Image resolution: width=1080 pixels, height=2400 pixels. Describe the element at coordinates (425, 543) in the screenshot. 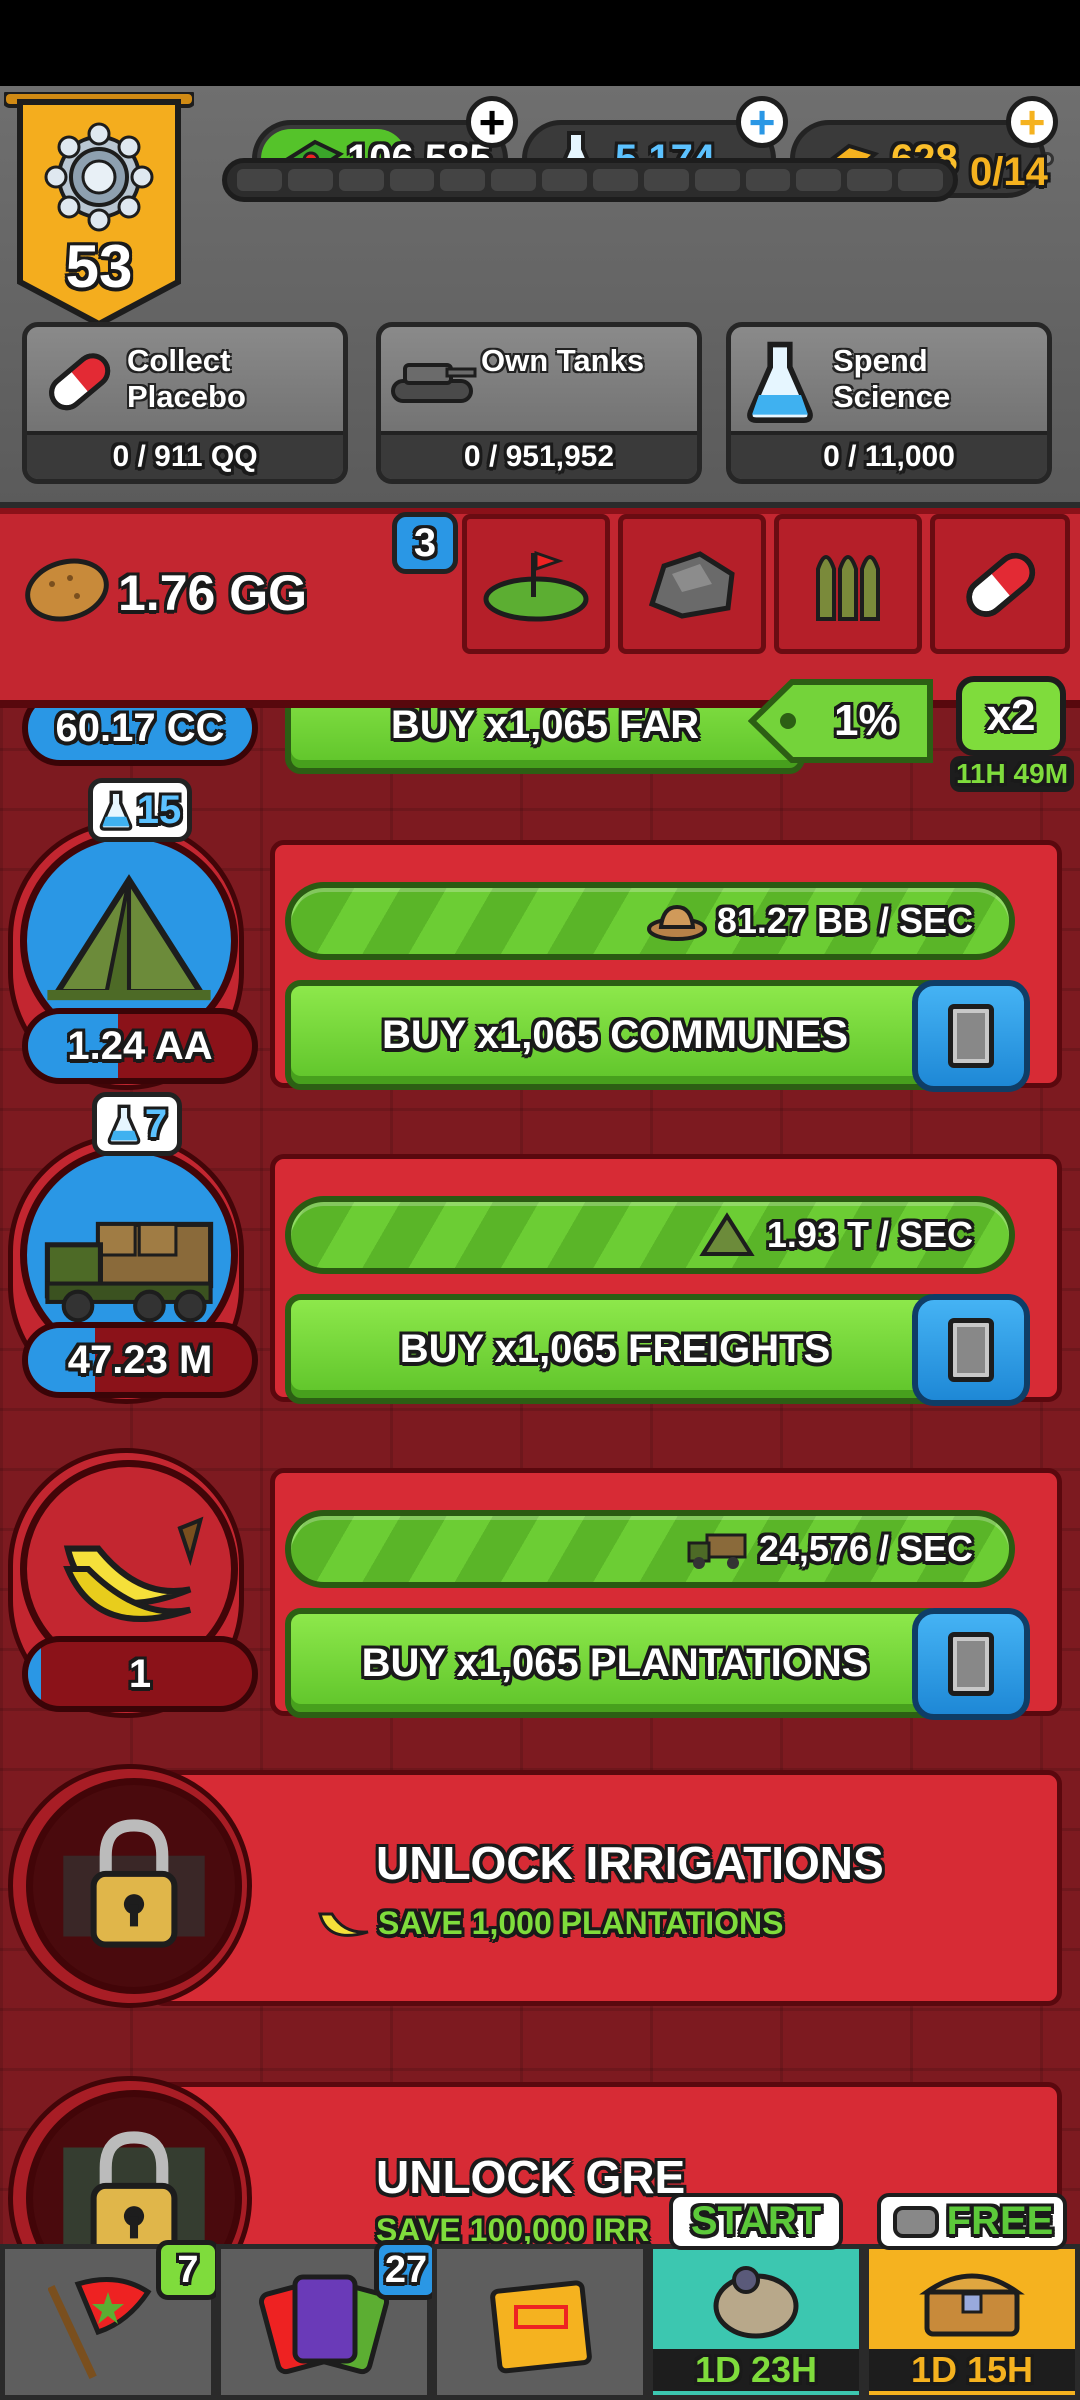

I see `category-badge: 3` at that location.